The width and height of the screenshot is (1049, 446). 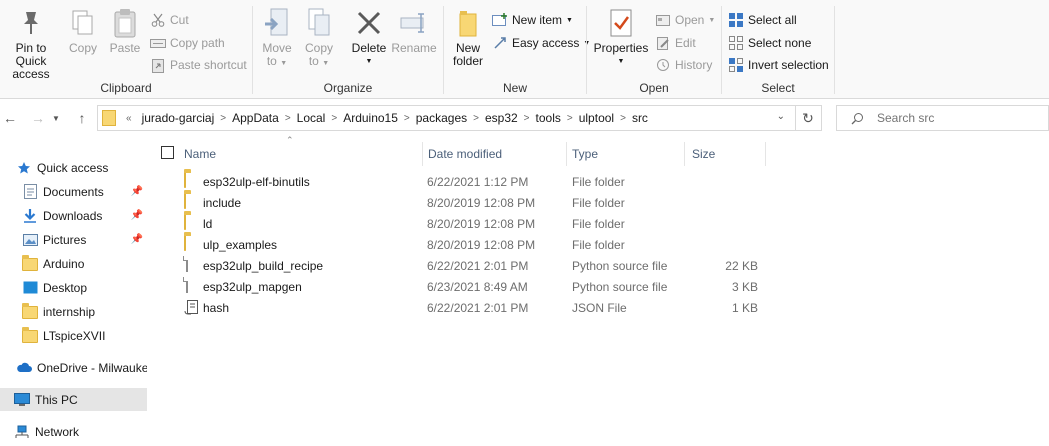 I want to click on breadcrumb-item: Local, so click(x=311, y=118).